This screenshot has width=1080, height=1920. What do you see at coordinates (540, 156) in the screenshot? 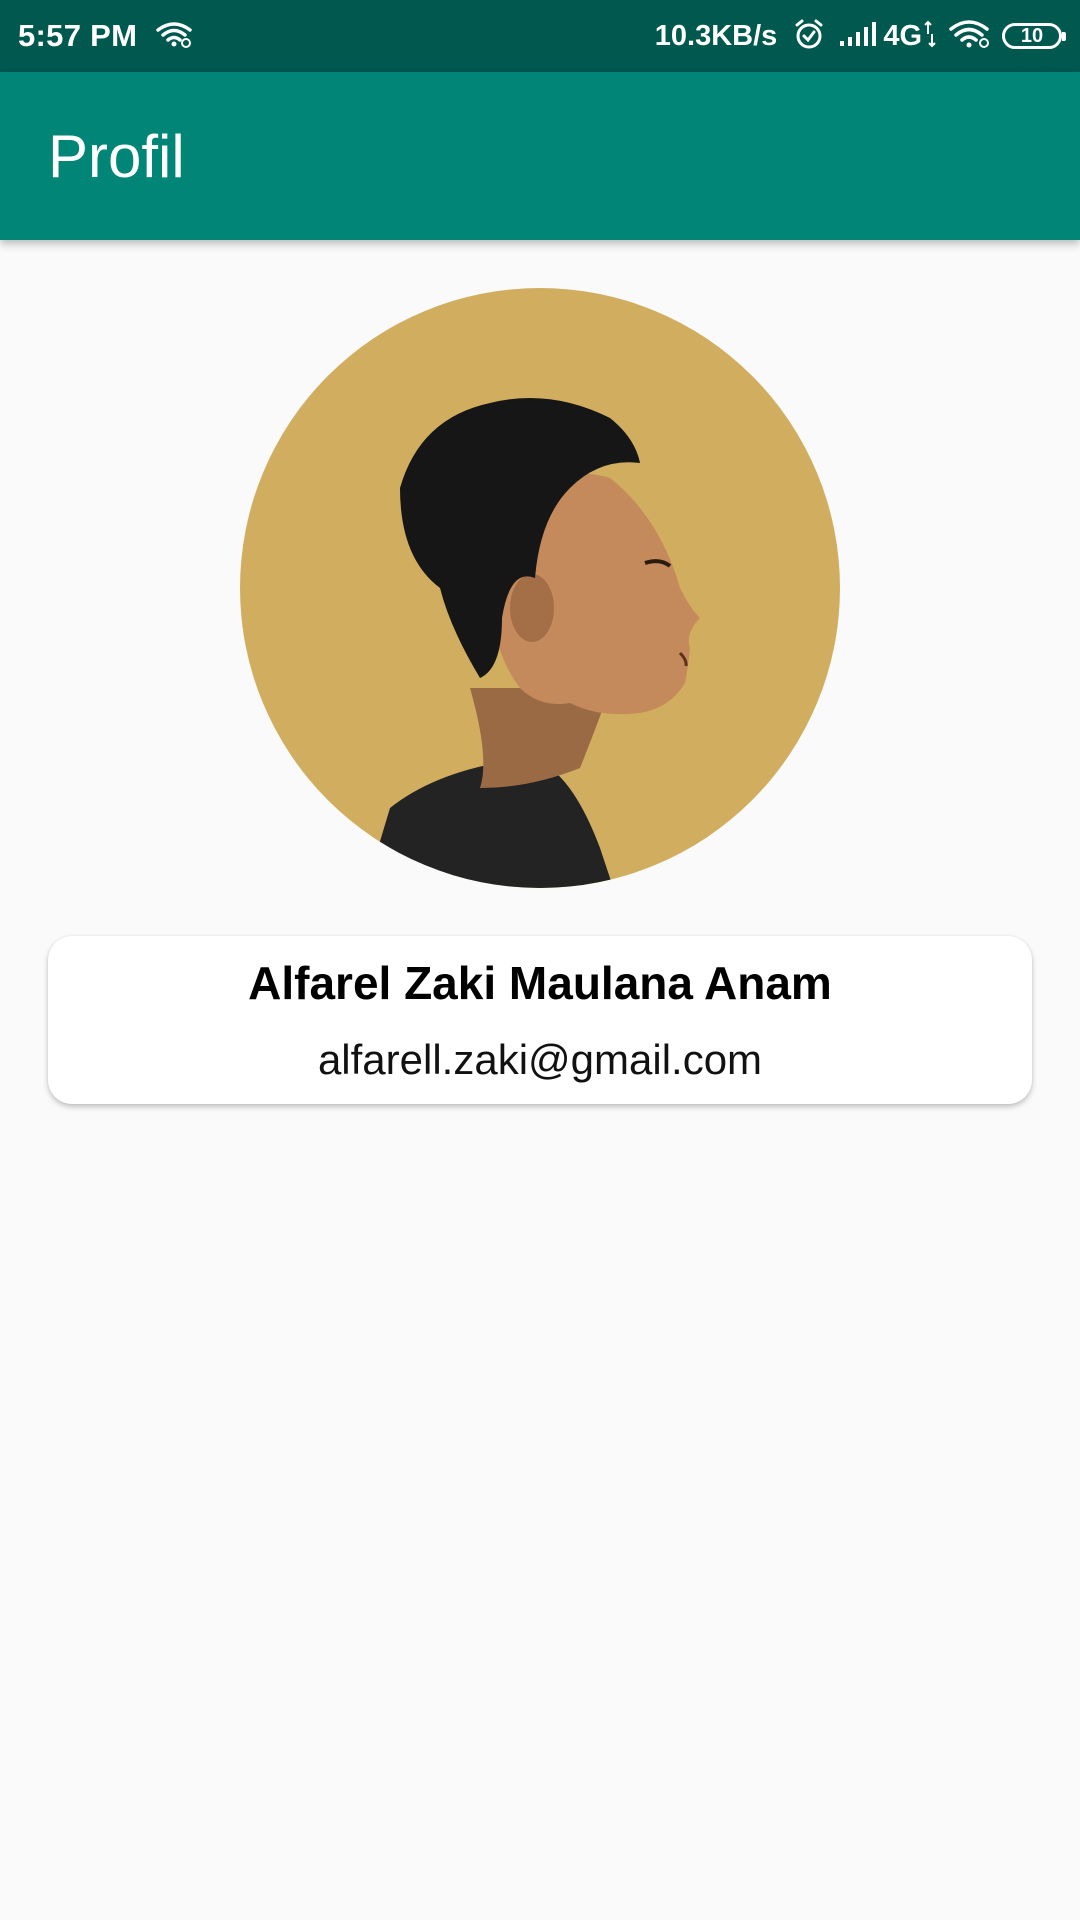
I see `app-bar: Profil` at bounding box center [540, 156].